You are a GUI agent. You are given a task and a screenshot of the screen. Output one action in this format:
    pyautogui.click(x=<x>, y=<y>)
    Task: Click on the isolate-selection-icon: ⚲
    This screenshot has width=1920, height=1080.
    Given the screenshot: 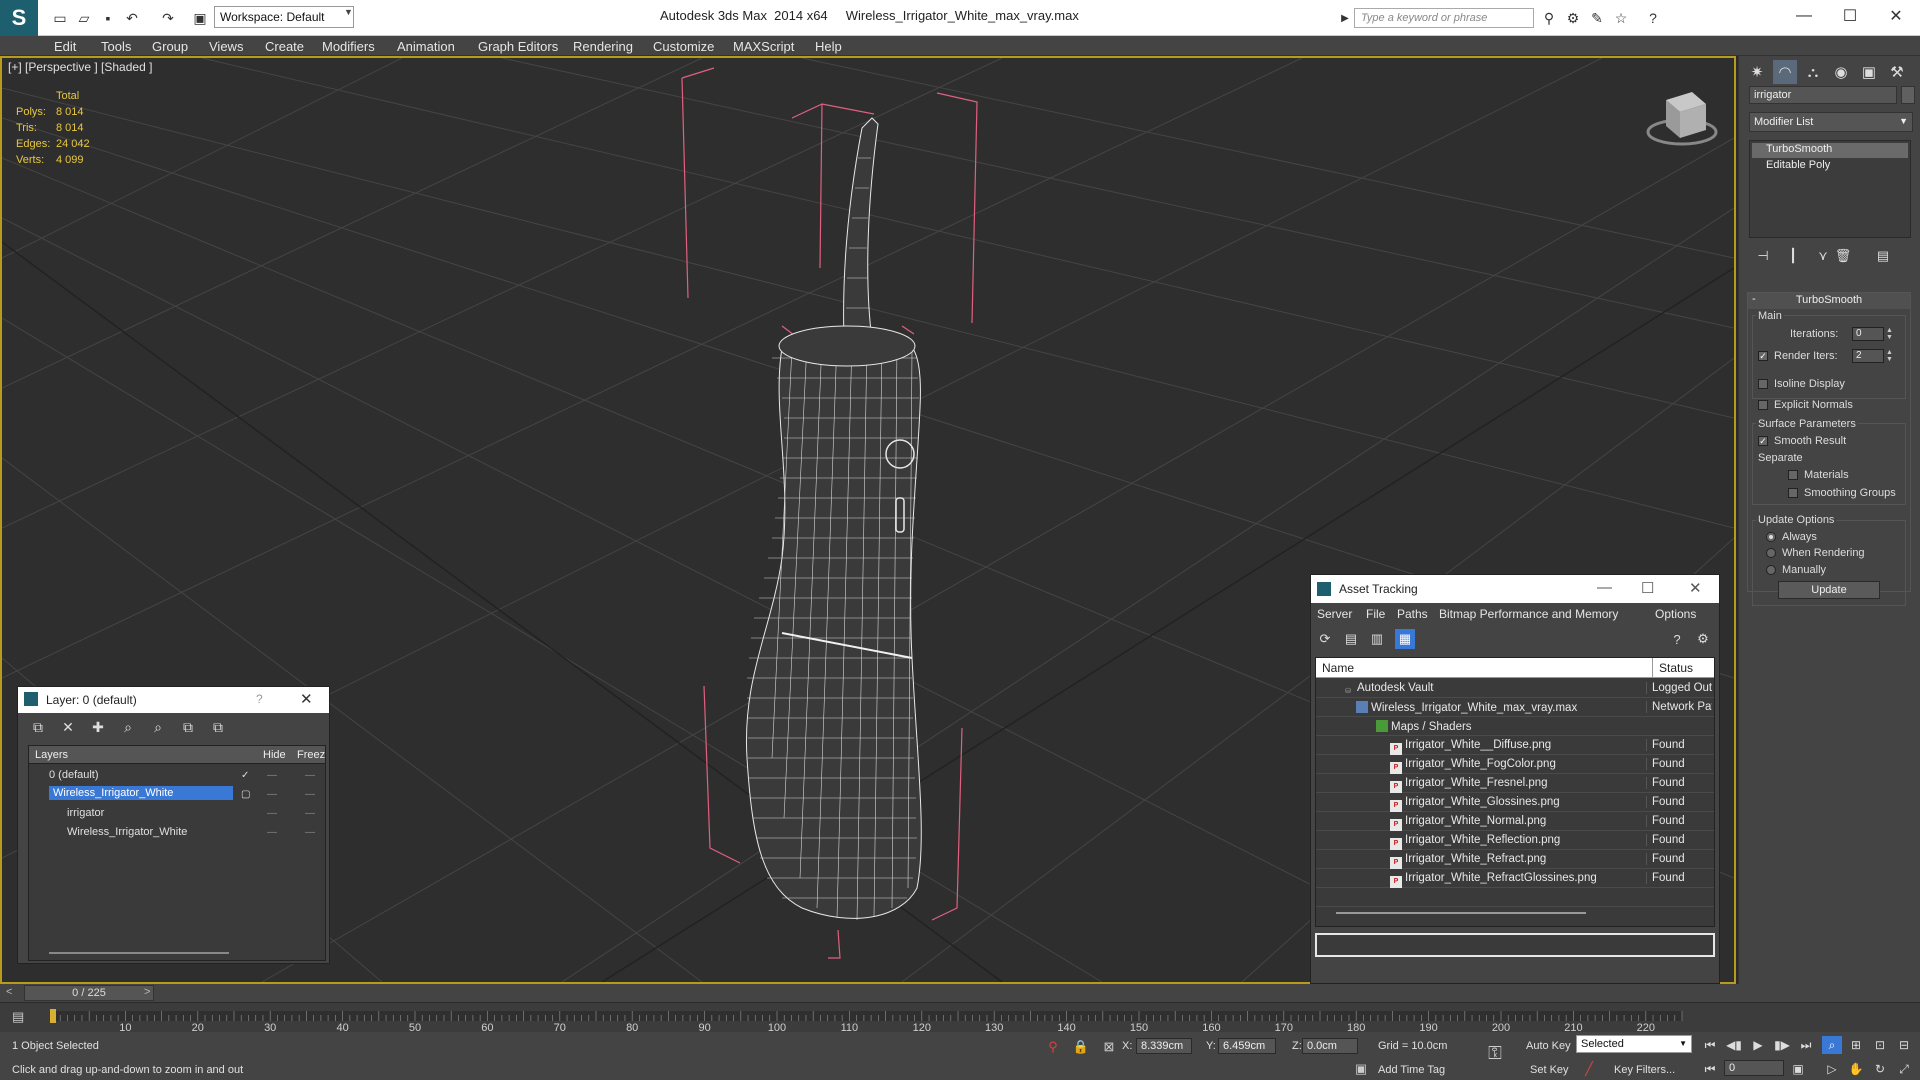 What is the action you would take?
    pyautogui.click(x=1053, y=1047)
    